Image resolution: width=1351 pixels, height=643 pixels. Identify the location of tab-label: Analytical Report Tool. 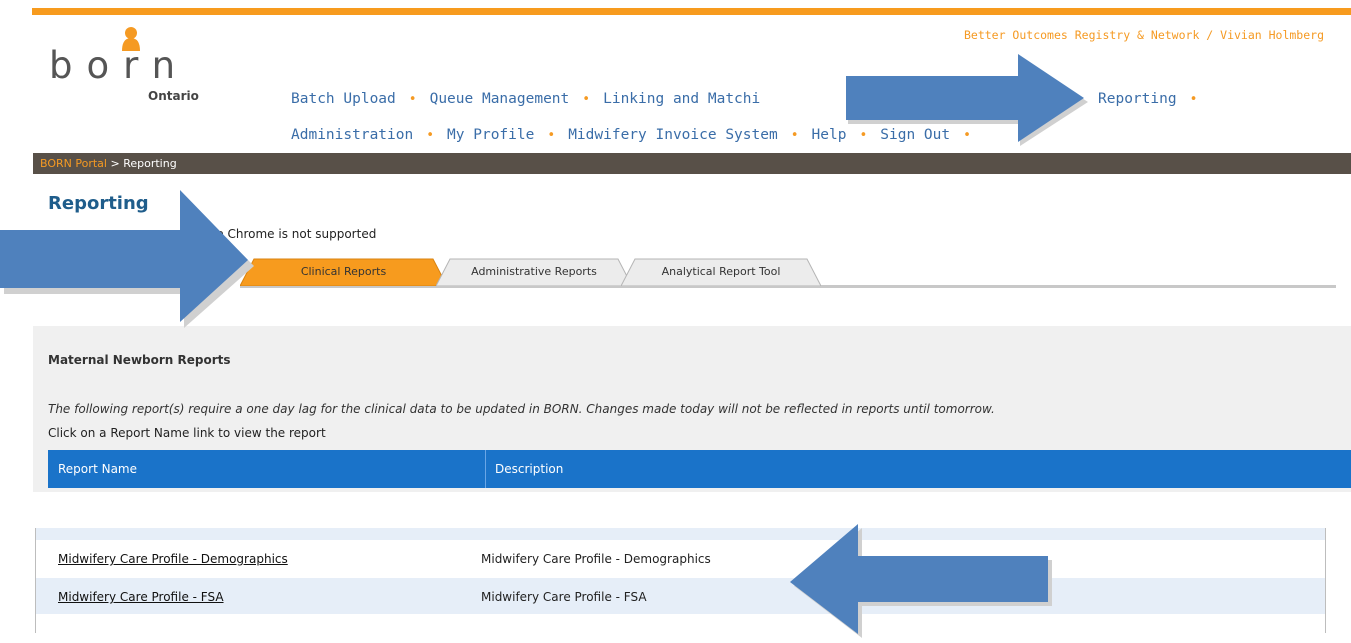
(721, 271).